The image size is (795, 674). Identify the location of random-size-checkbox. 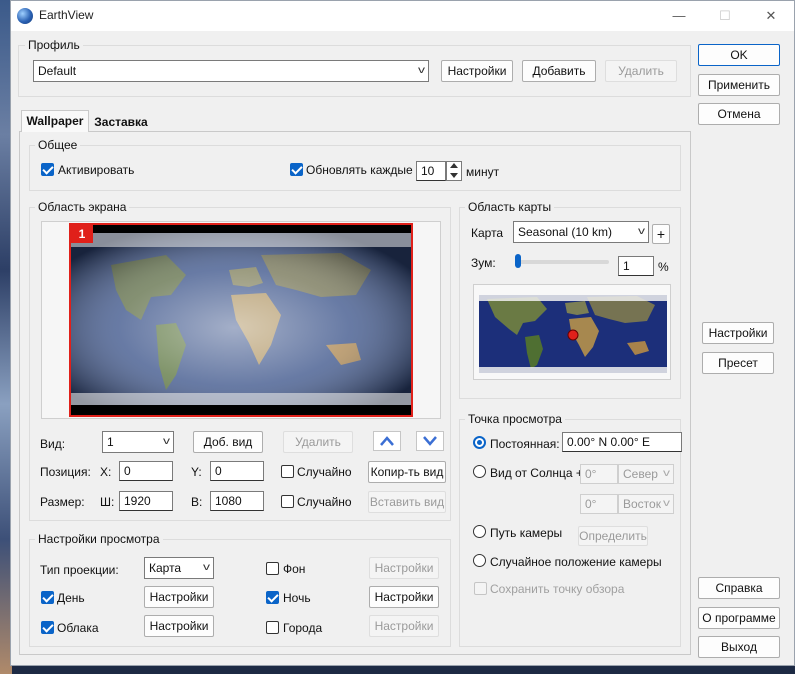
(287, 501).